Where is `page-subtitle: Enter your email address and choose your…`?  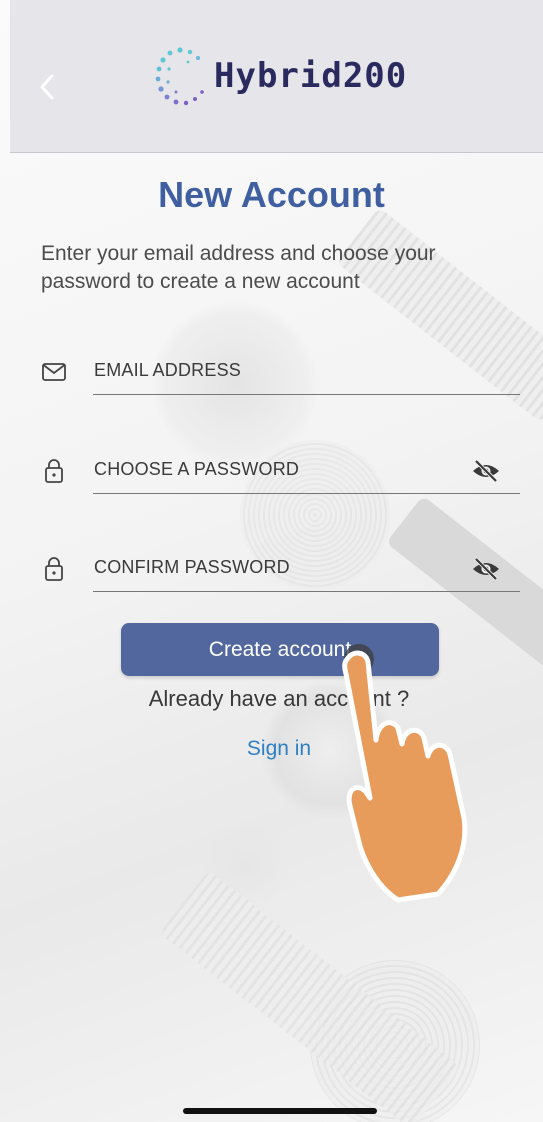 page-subtitle: Enter your email address and choose your… is located at coordinates (238, 267).